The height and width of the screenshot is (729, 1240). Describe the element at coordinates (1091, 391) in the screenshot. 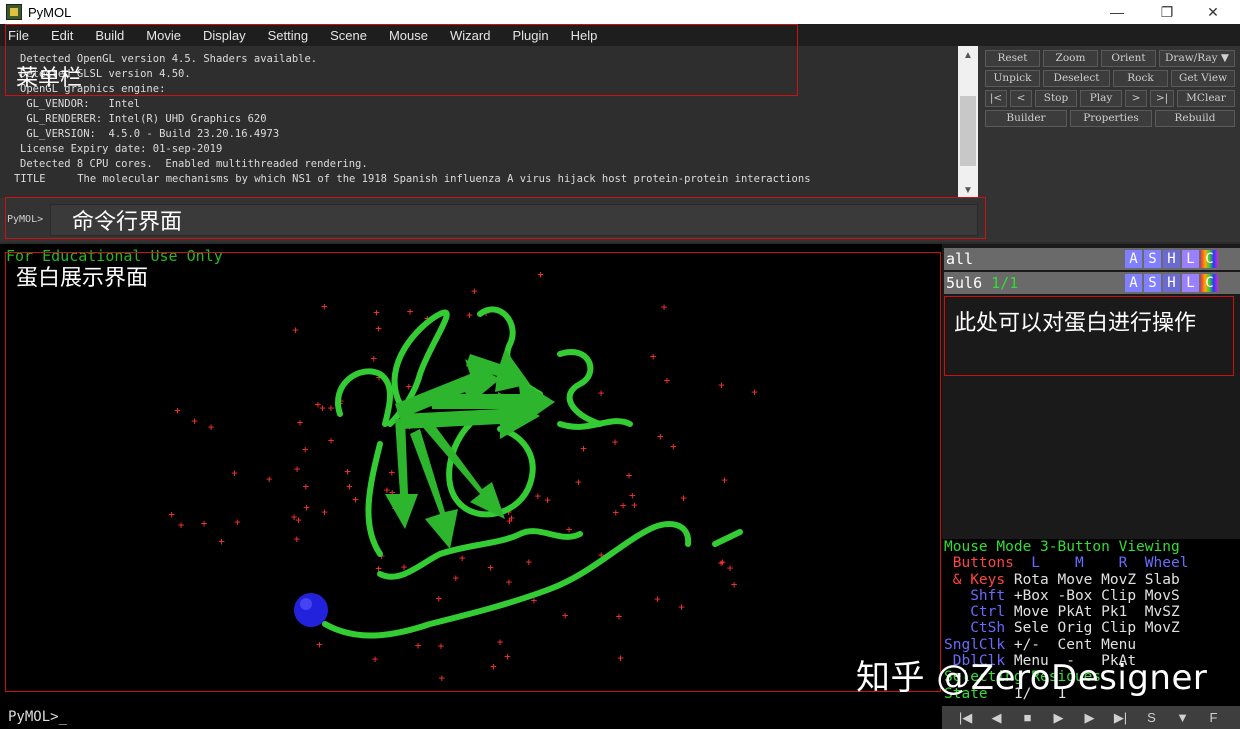

I see `object-panel: all A S H L C 5ul6 1/1 A S H L C` at that location.